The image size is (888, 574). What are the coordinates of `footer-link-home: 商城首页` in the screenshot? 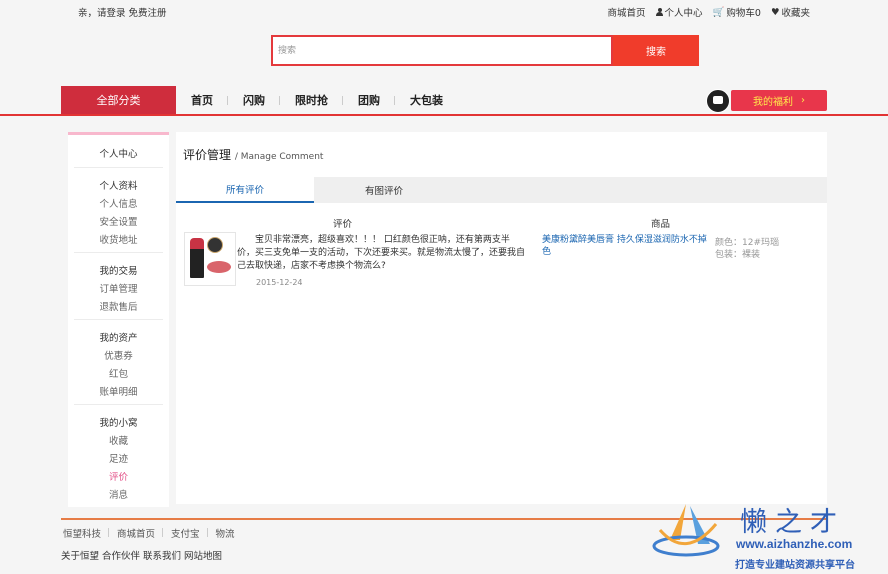 It's located at (136, 533).